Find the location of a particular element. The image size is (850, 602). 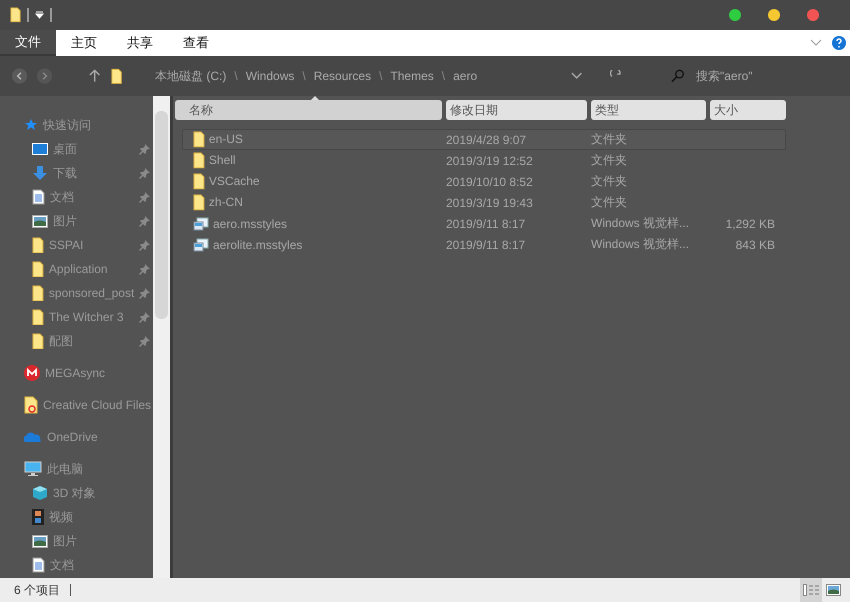

nav-item: 视频 is located at coordinates (61, 517).